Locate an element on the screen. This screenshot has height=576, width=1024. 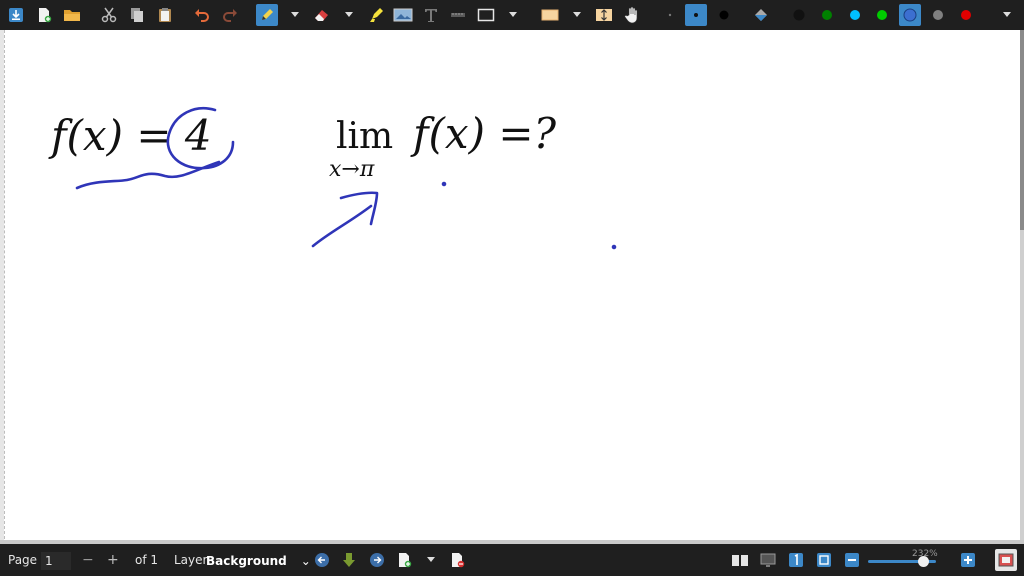
two-page-view-icon is located at coordinates (740, 560).